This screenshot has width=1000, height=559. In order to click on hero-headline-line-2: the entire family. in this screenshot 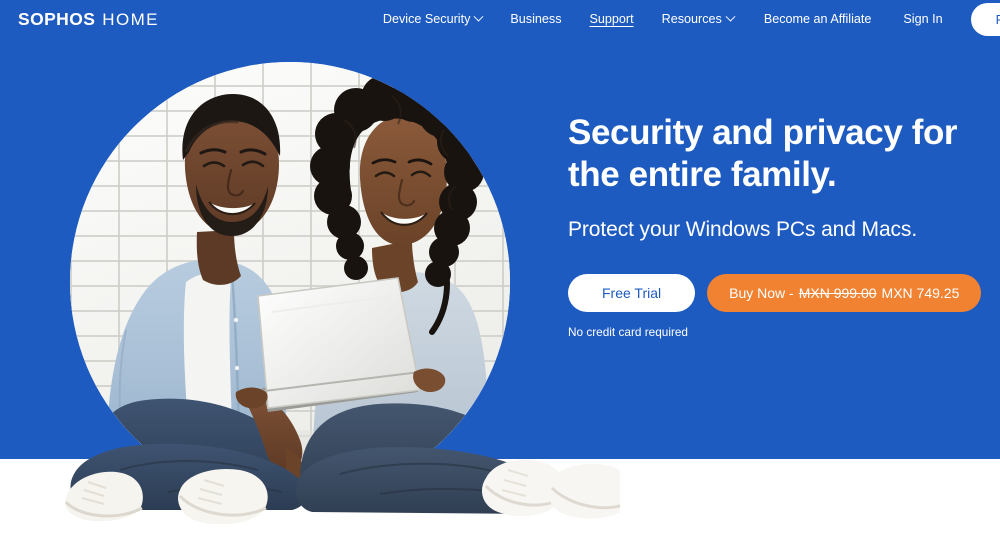, I will do `click(702, 174)`.